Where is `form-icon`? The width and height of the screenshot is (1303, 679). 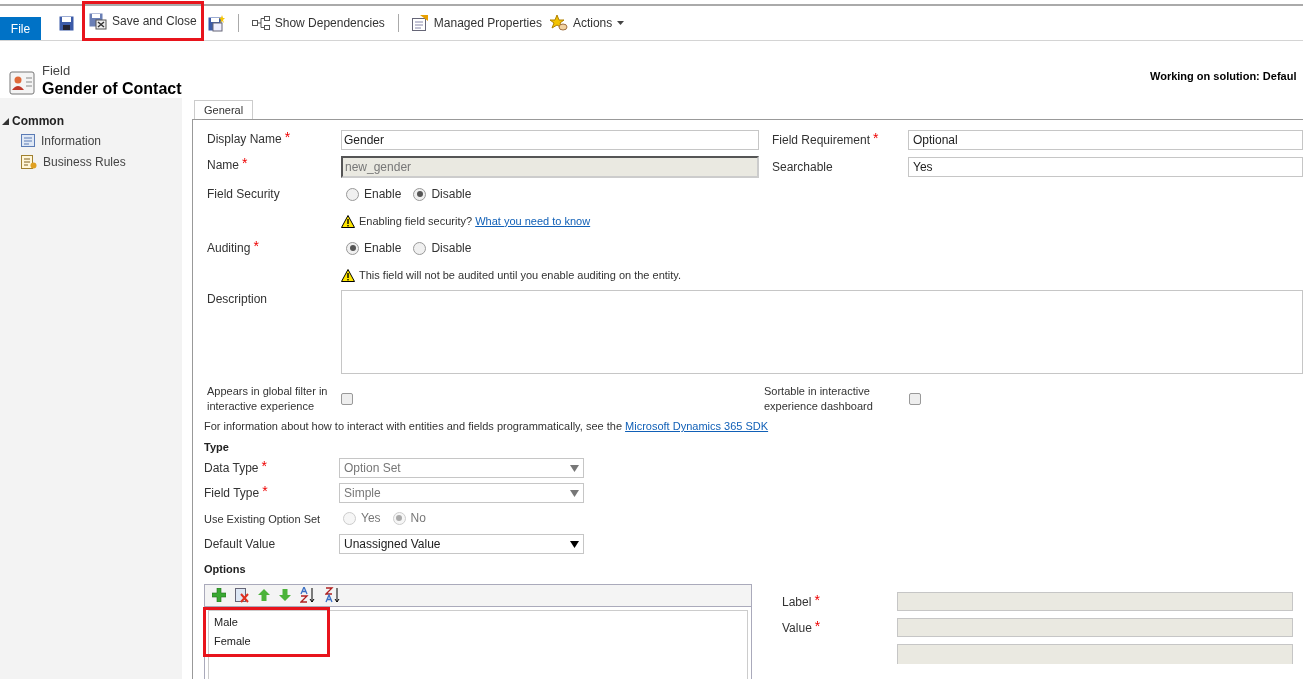
form-icon is located at coordinates (28, 140).